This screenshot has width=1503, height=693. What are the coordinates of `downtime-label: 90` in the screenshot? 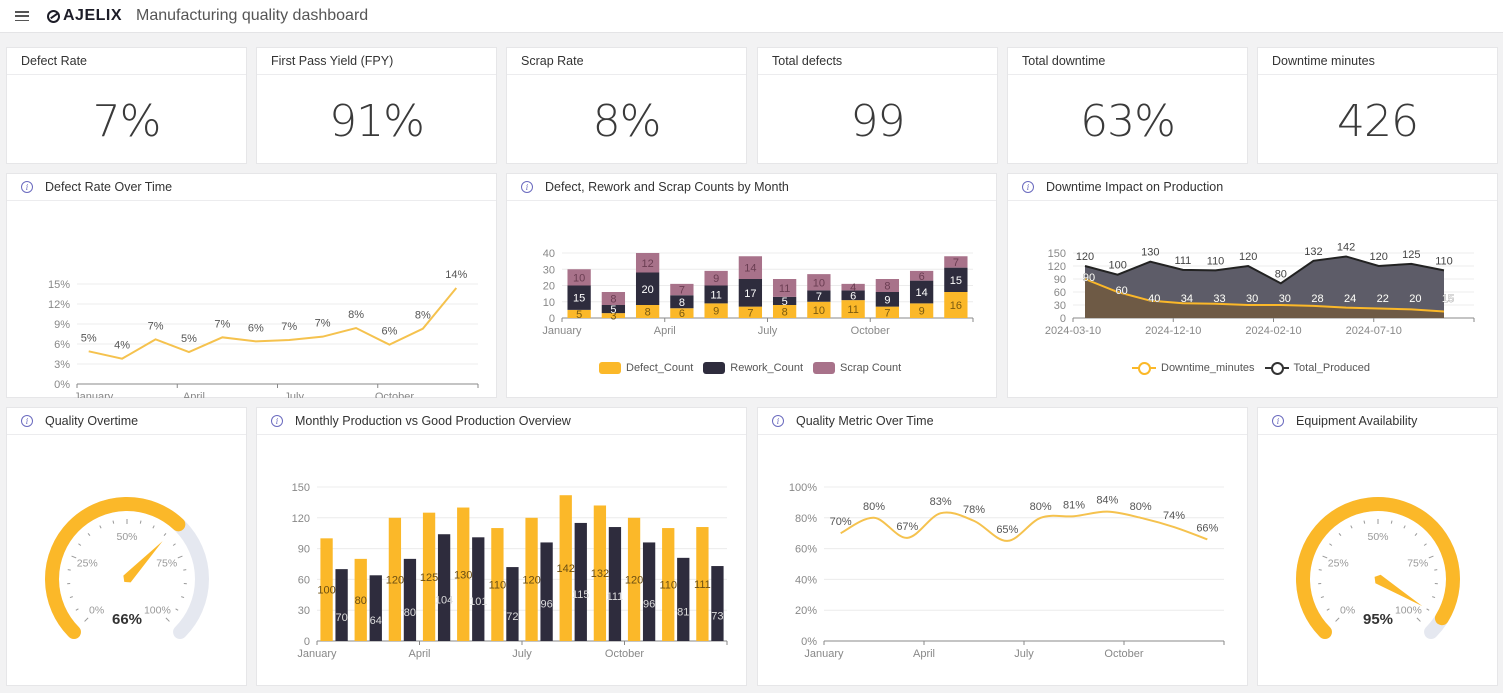 It's located at (1089, 278).